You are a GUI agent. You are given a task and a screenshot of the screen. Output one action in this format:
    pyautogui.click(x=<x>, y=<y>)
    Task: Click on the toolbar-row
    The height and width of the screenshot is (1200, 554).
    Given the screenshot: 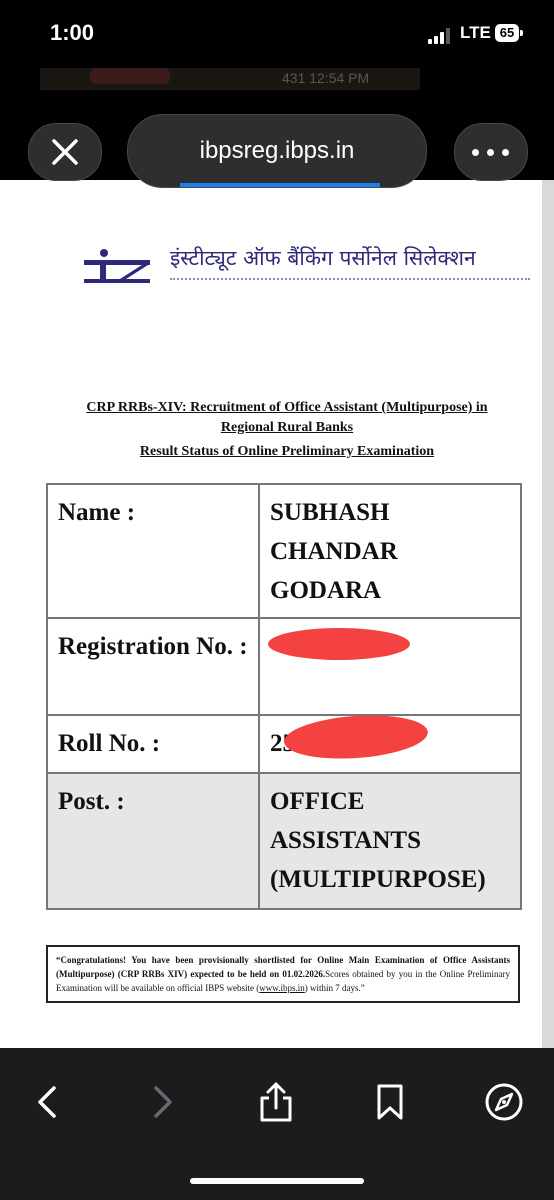 What is the action you would take?
    pyautogui.click(x=277, y=1102)
    